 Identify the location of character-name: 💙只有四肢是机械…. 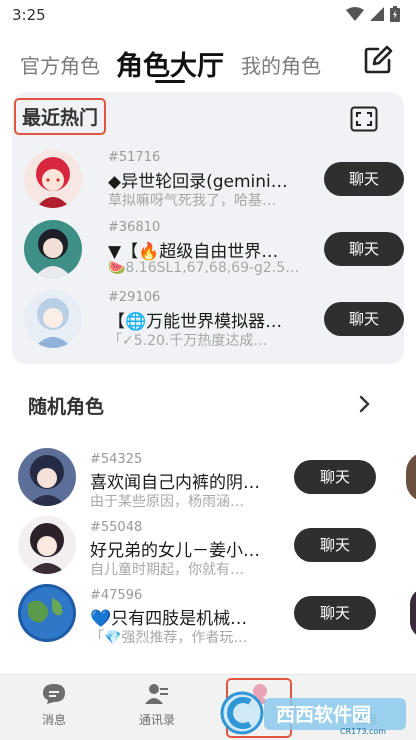
(169, 619).